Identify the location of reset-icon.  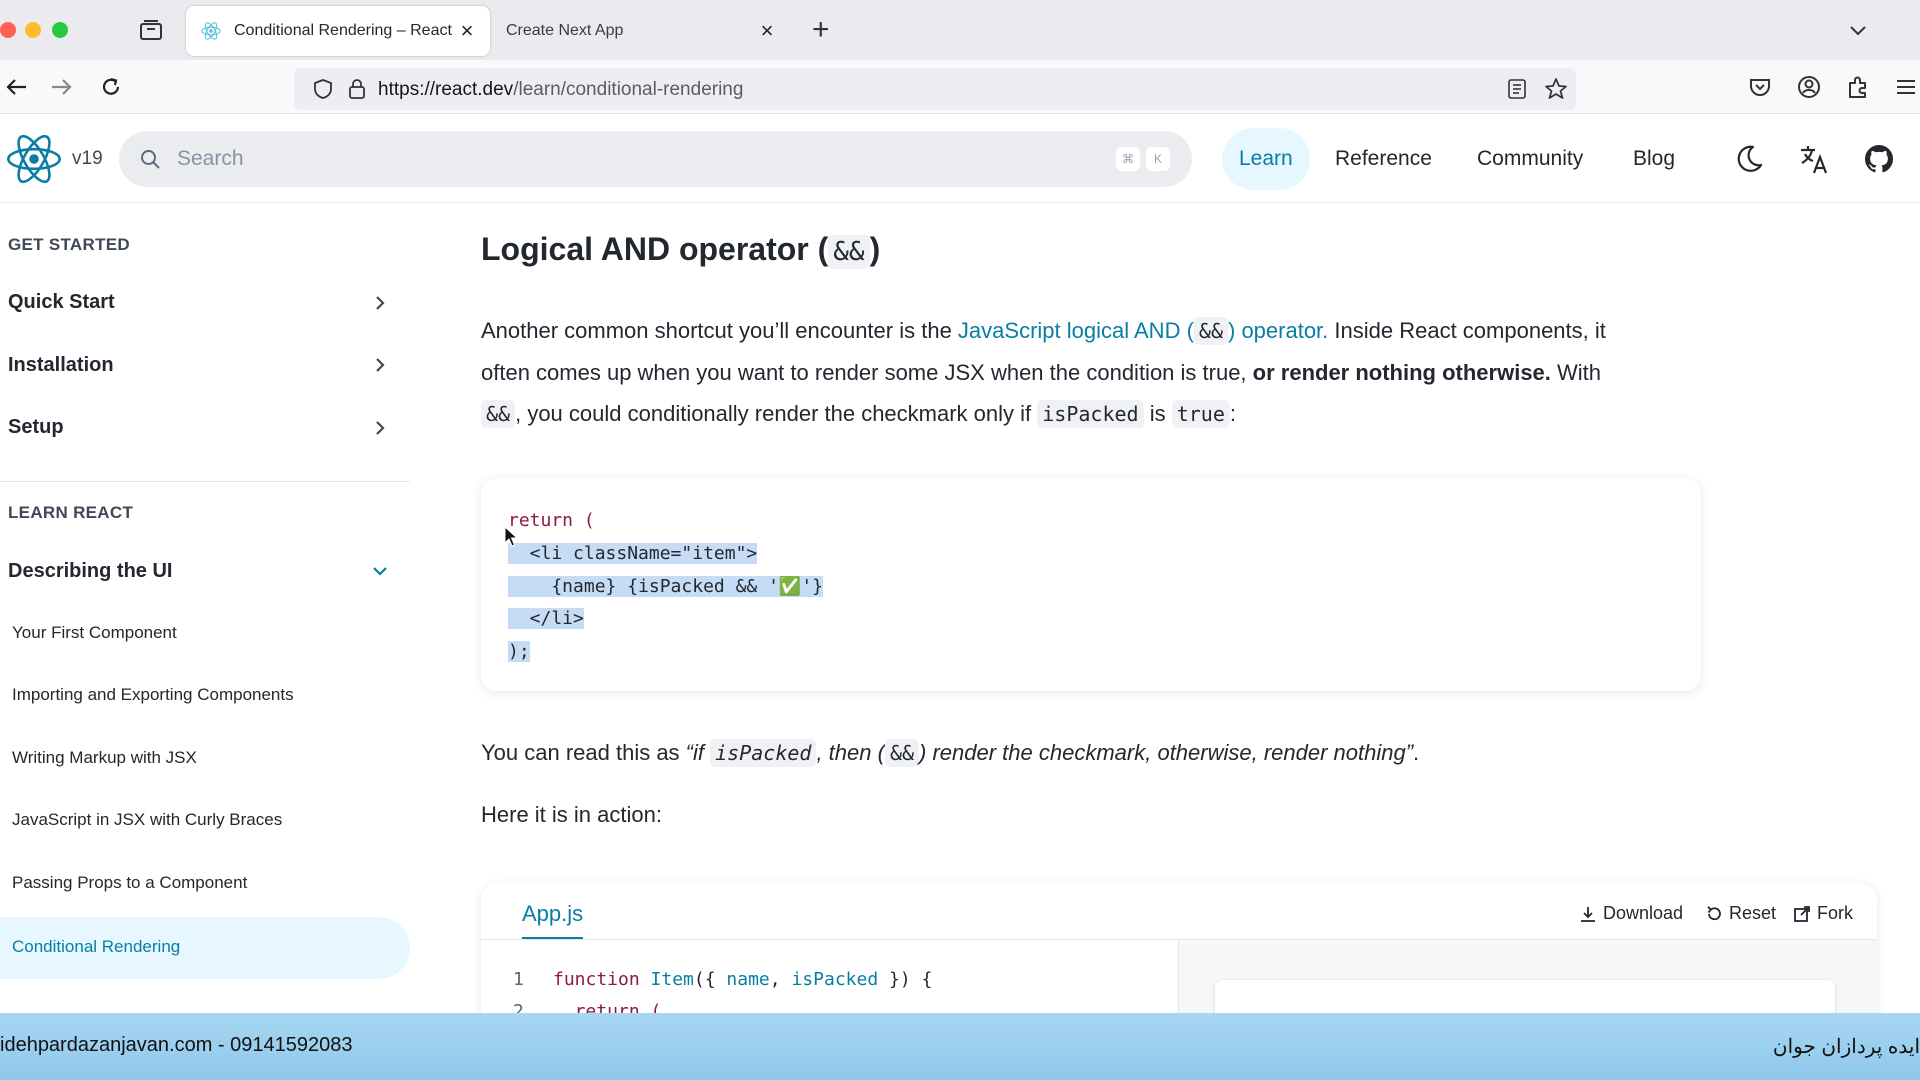
(1714, 912).